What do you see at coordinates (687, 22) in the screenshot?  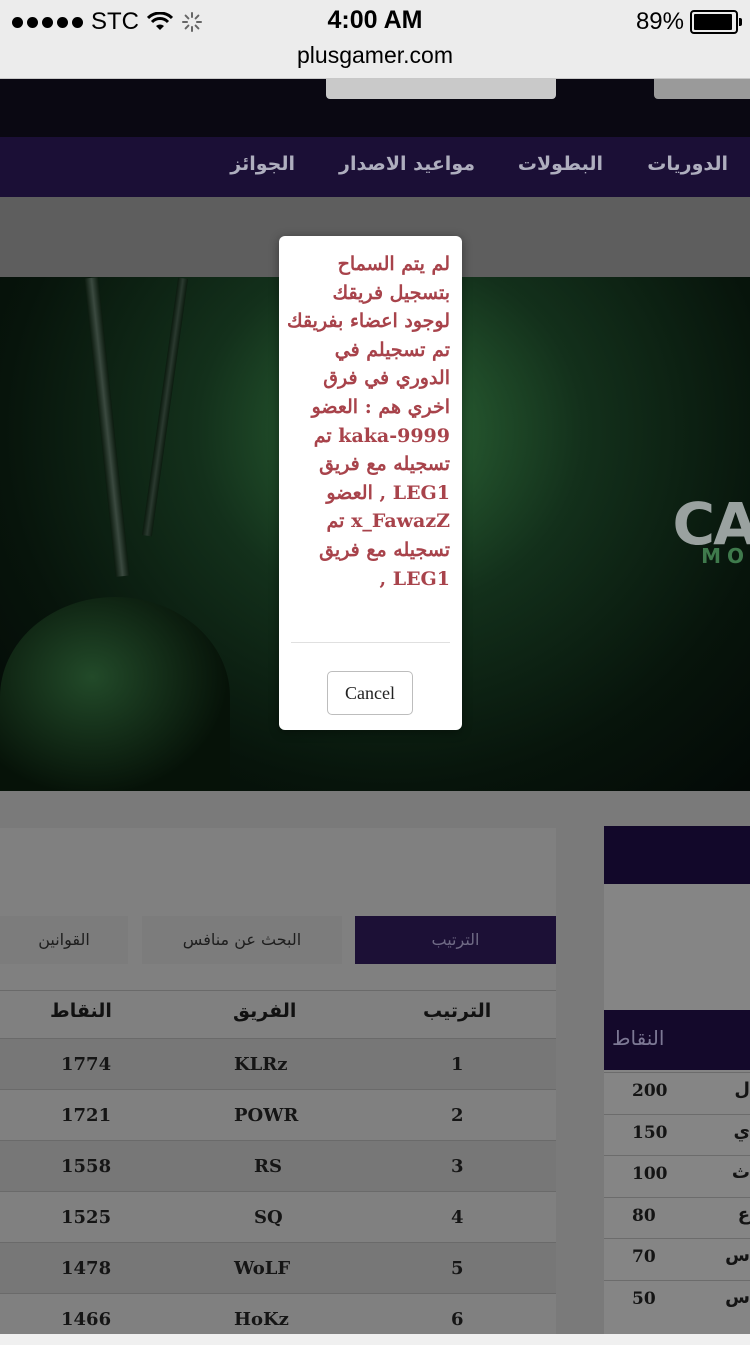 I see `battery-status: 89%` at bounding box center [687, 22].